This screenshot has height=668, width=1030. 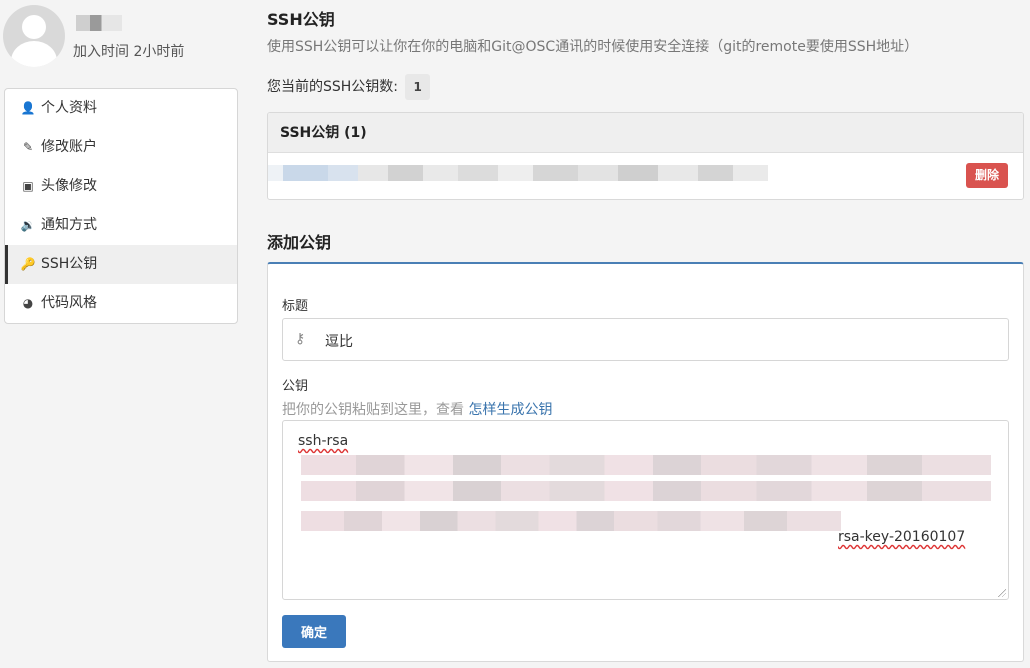 I want to click on gauge-icon: ◕, so click(x=28, y=303).